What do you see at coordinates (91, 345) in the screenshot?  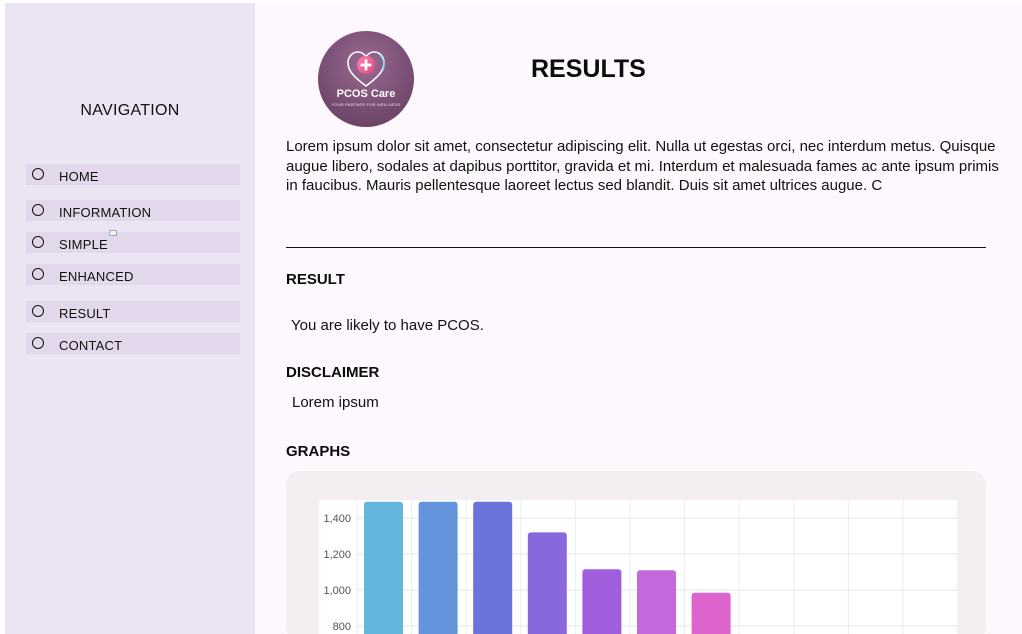 I see `nav-item-label: CONTACT` at bounding box center [91, 345].